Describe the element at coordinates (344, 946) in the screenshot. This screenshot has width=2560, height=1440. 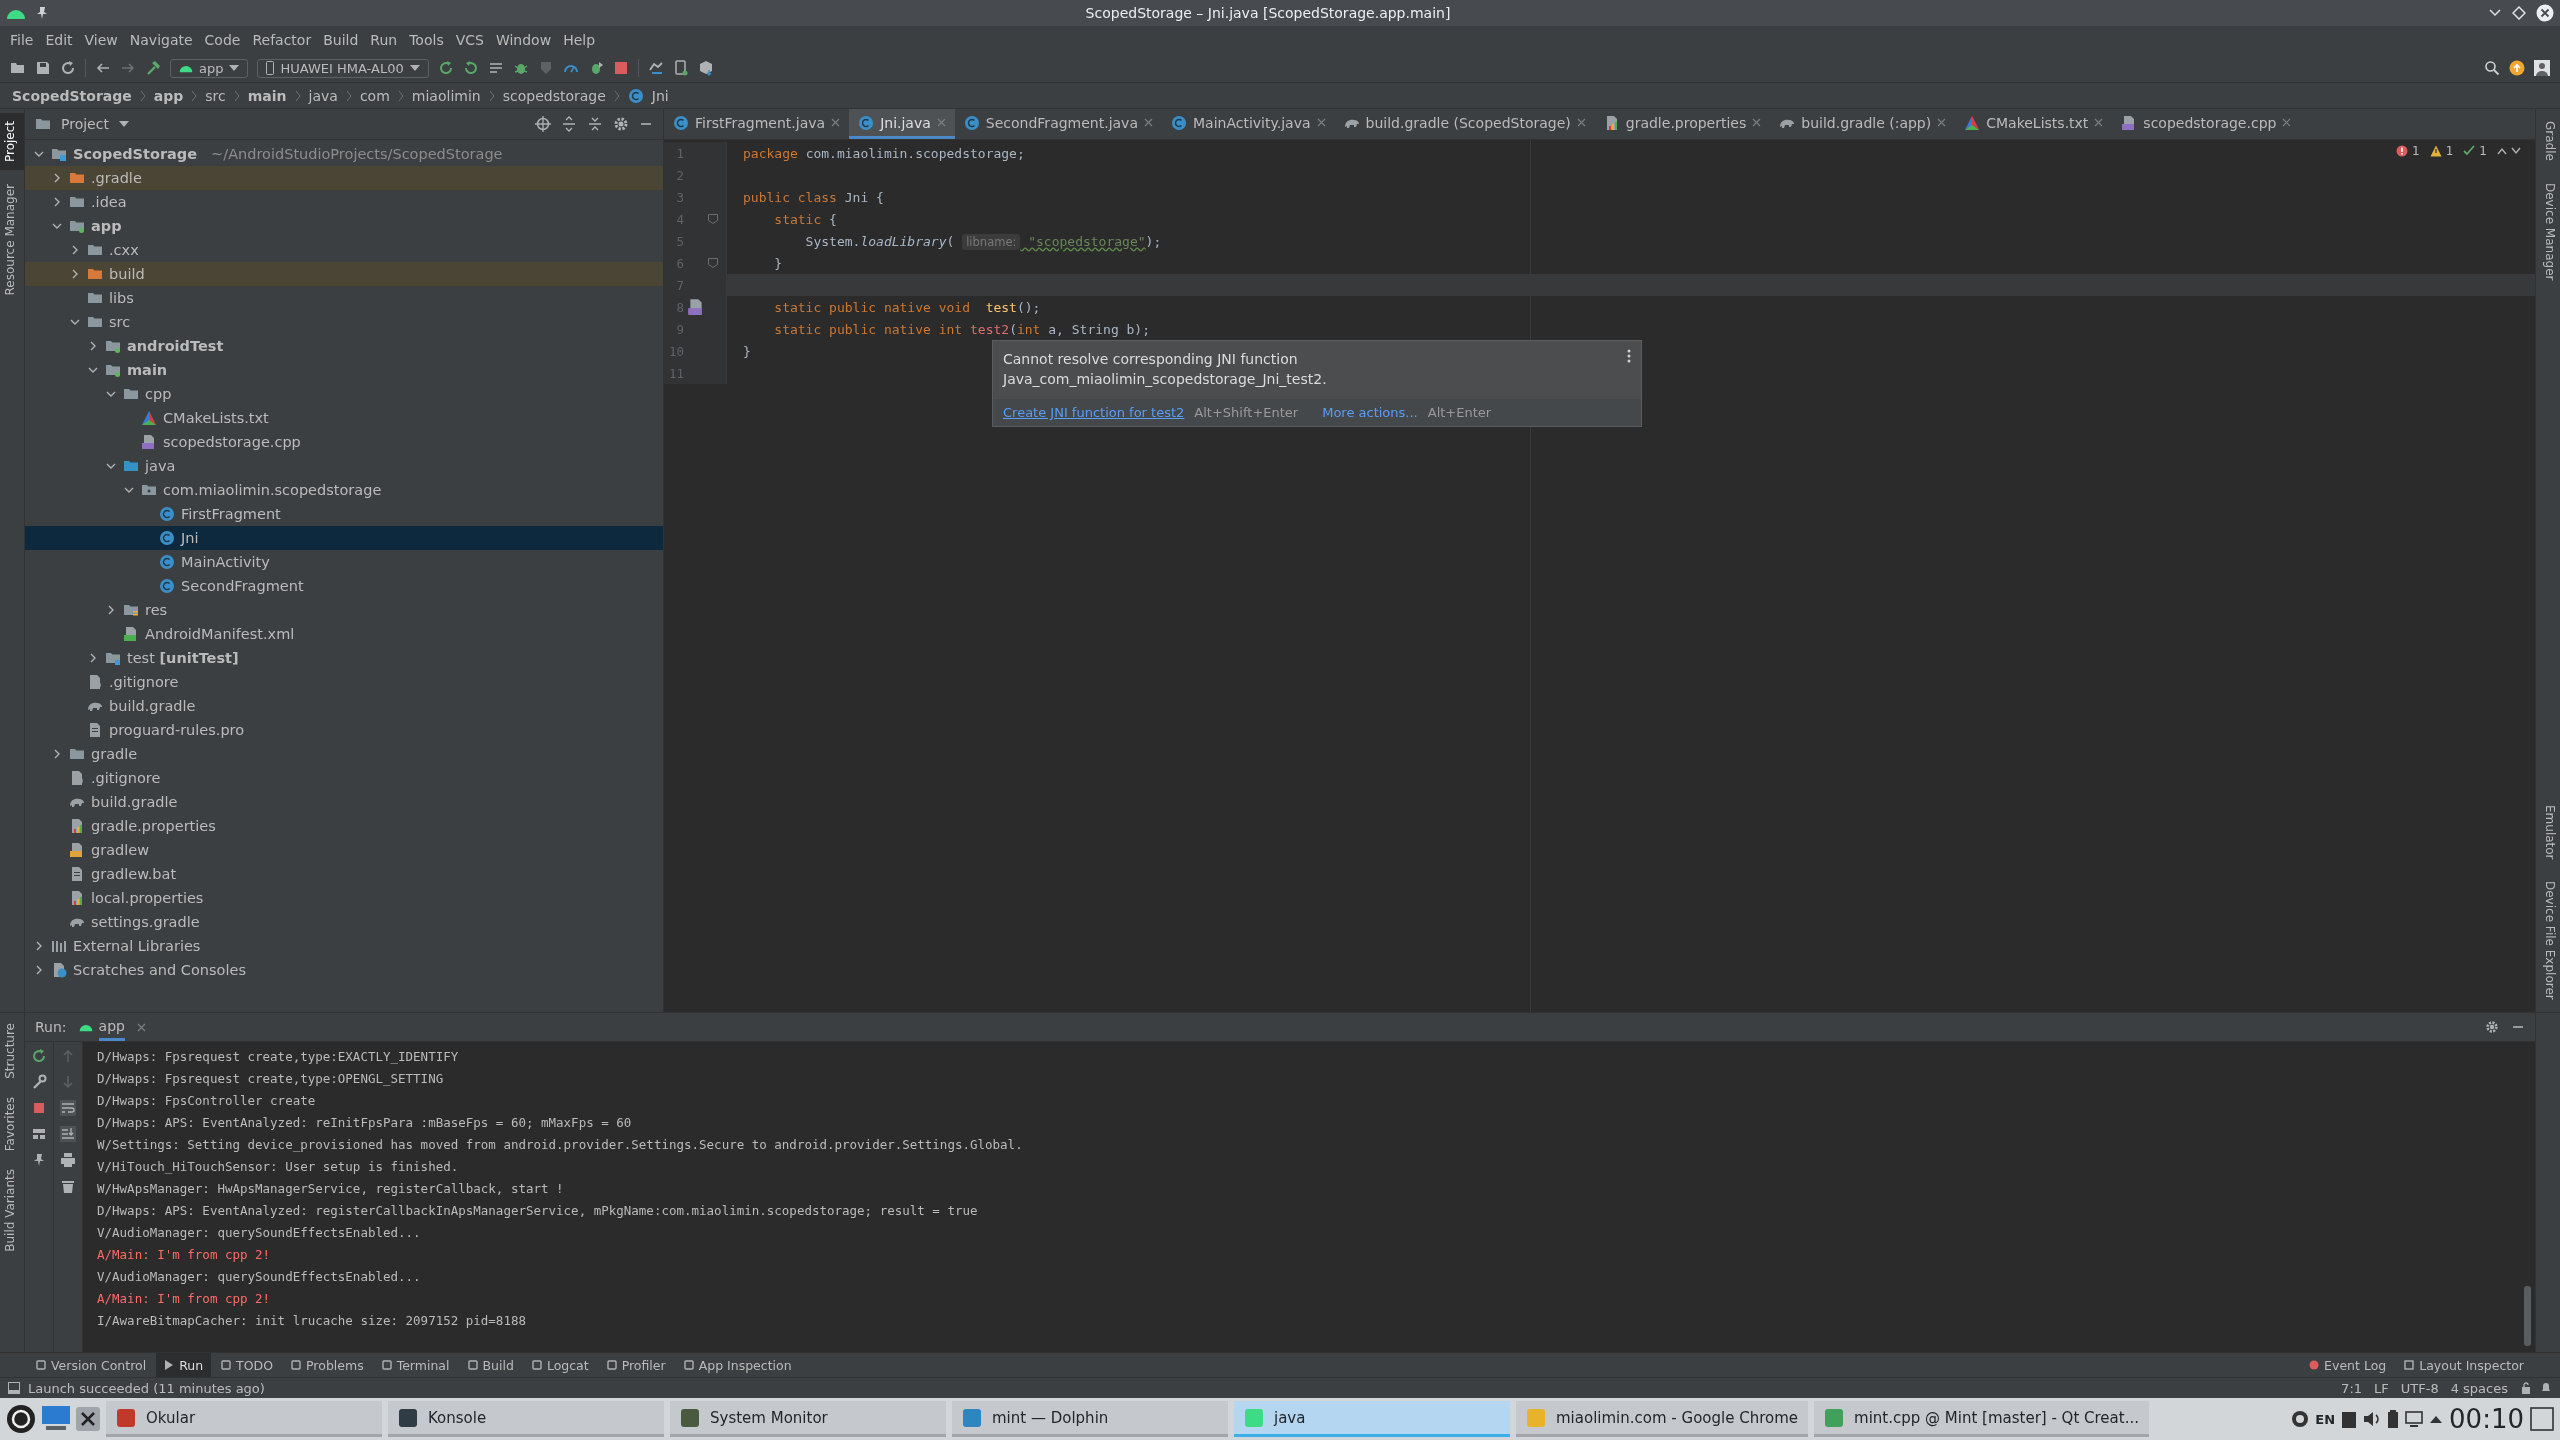
I see `tree-item: External Libraries` at that location.